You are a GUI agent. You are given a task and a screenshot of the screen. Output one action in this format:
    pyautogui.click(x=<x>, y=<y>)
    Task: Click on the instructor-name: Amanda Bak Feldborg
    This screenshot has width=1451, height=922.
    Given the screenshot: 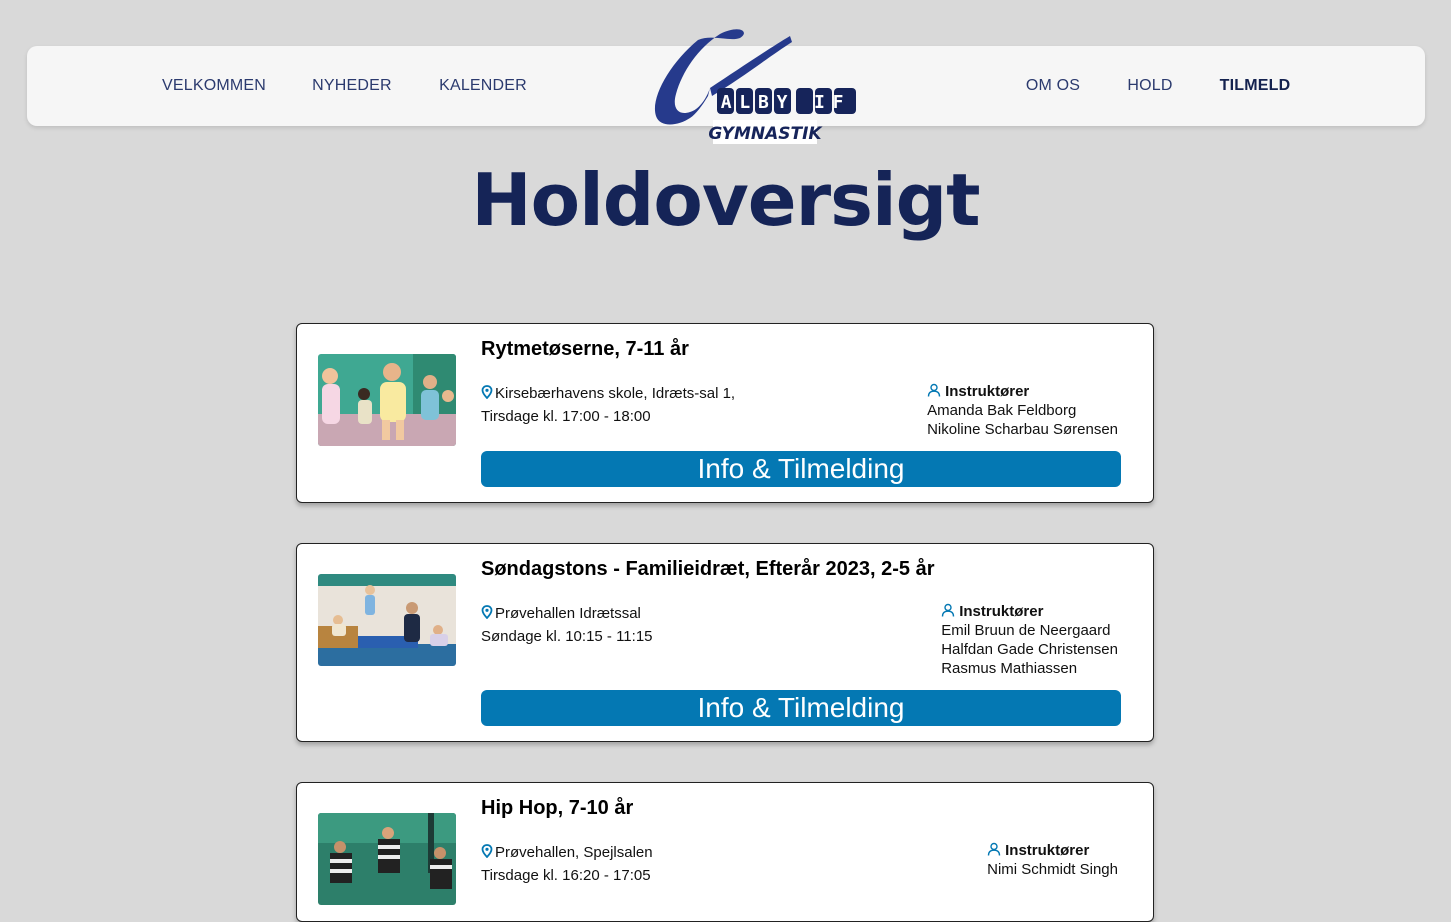 What is the action you would take?
    pyautogui.click(x=1002, y=410)
    